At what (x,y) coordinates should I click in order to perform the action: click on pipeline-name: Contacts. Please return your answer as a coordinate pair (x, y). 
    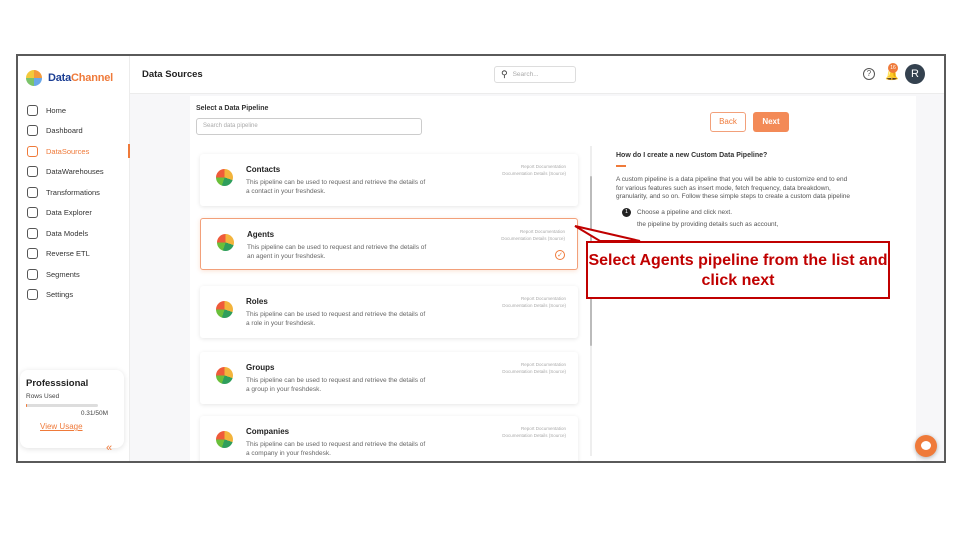
    Looking at the image, I should click on (263, 169).